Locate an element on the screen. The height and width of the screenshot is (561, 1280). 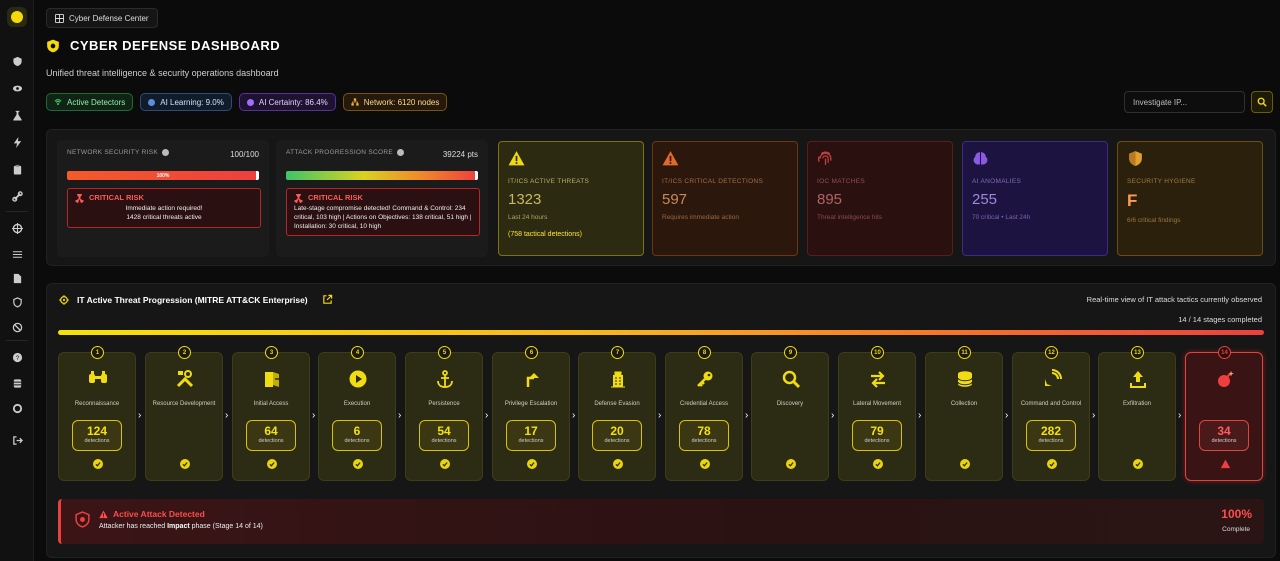
logout-icon is located at coordinates (17, 440).